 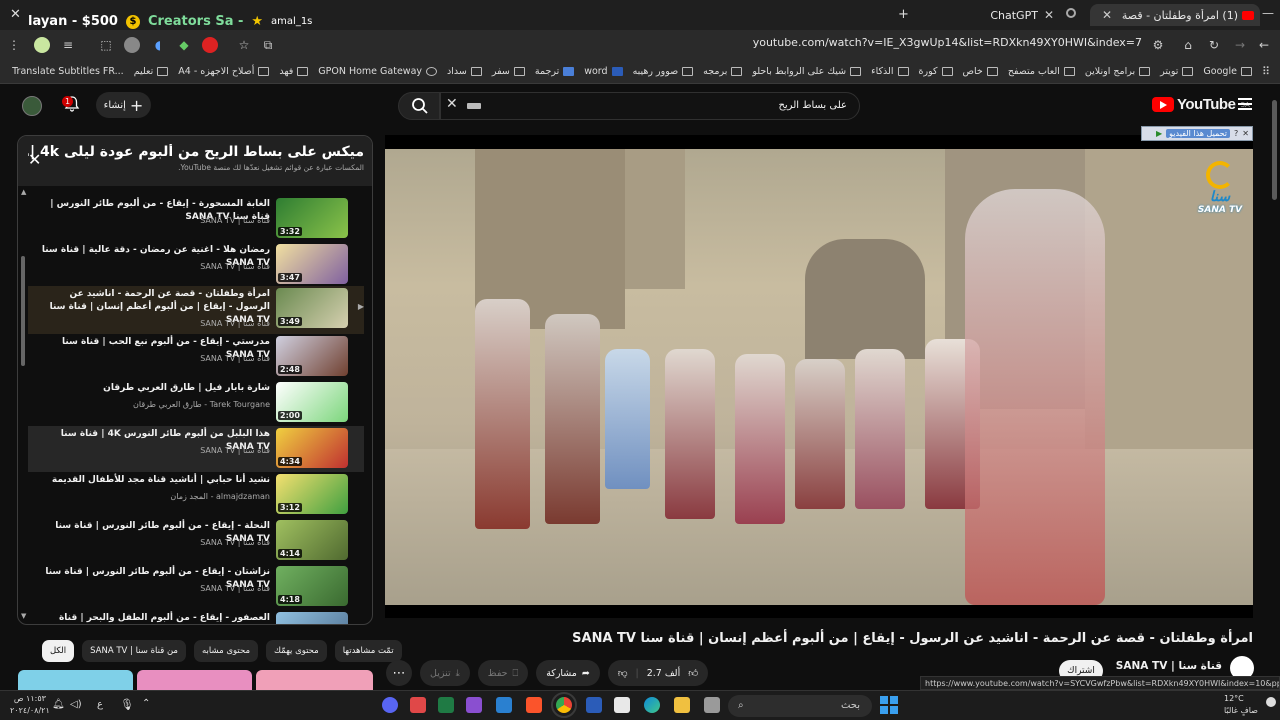 I want to click on bookmark-item: ترجمة, so click(x=555, y=71).